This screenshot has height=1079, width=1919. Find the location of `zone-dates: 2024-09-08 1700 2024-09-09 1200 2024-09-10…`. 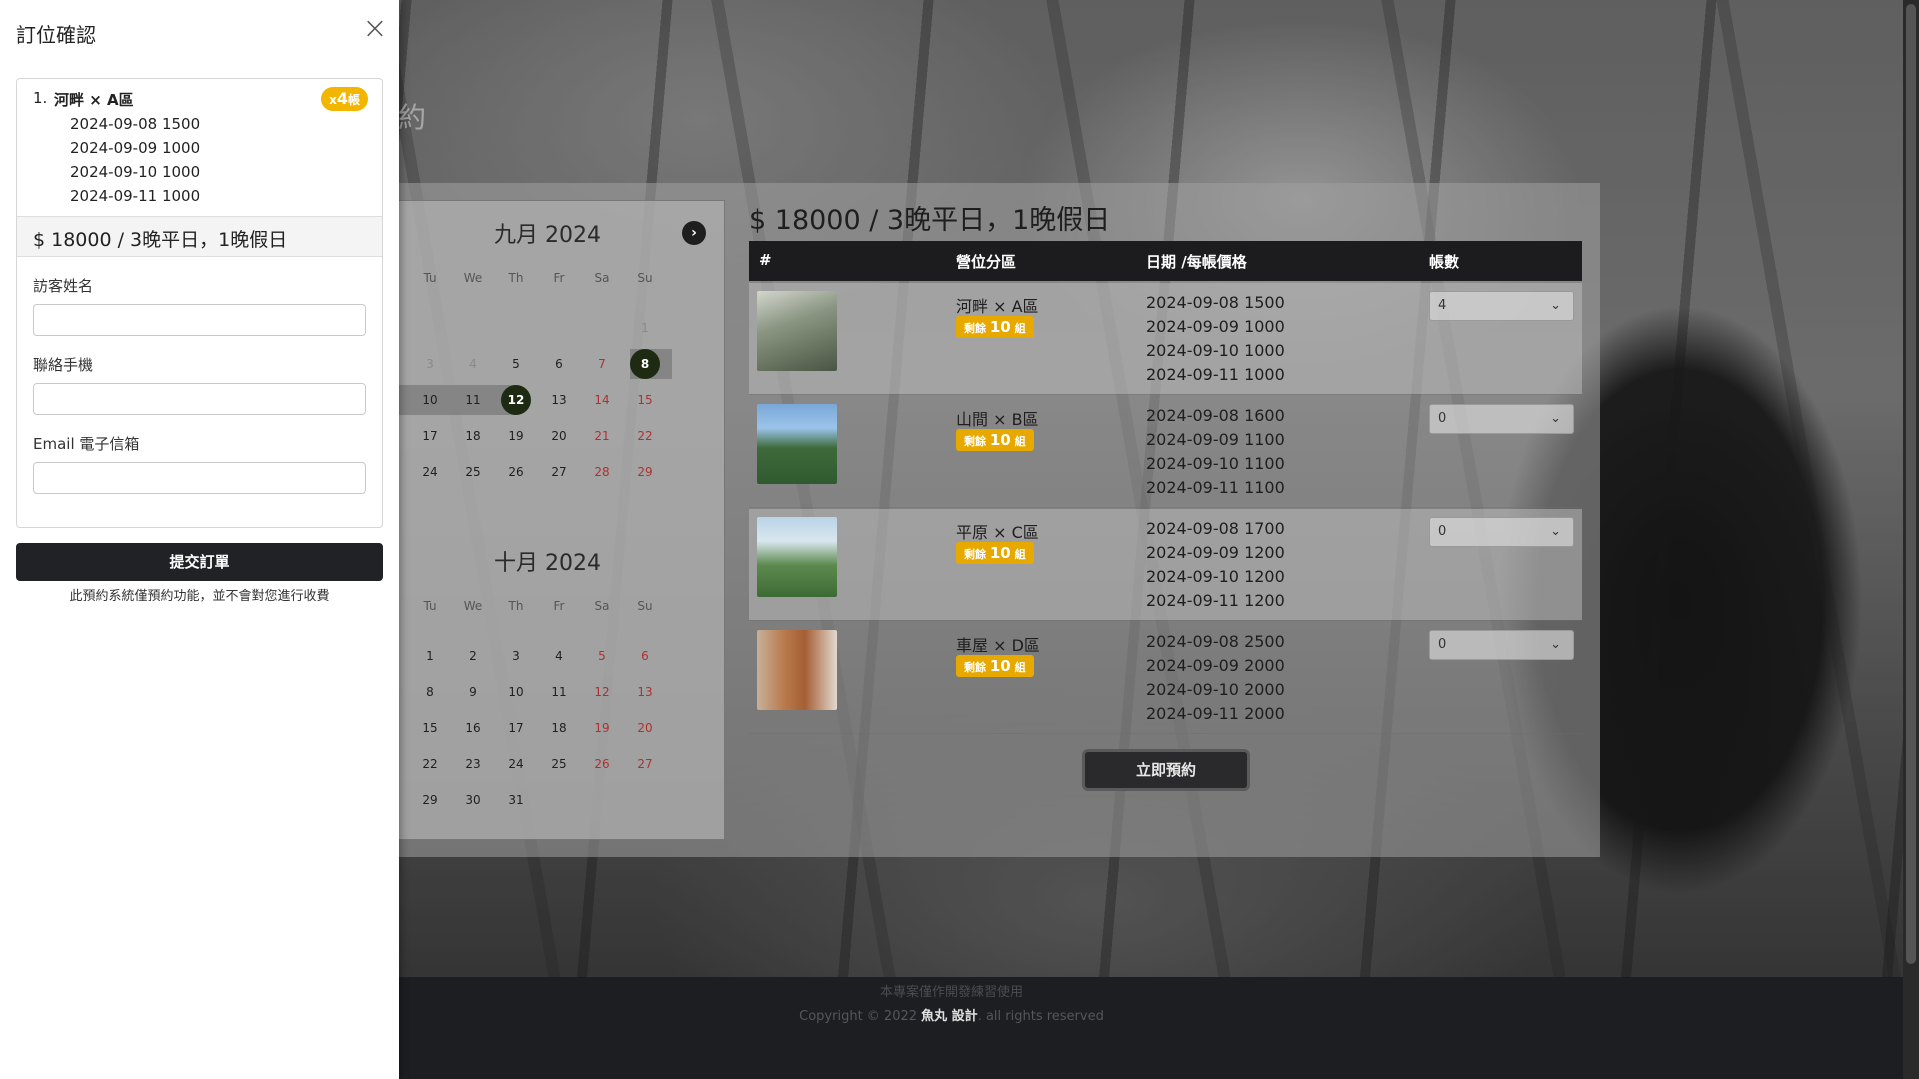

zone-dates: 2024-09-08 1700 2024-09-09 1200 2024-09-10… is located at coordinates (1215, 565).